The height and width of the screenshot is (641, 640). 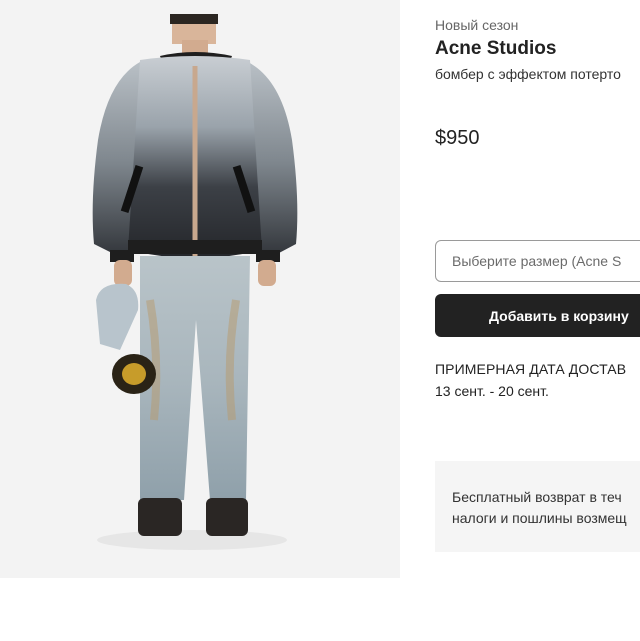 I want to click on delivery-estimate-dates: 13 сент. - 20 сент., so click(x=492, y=391).